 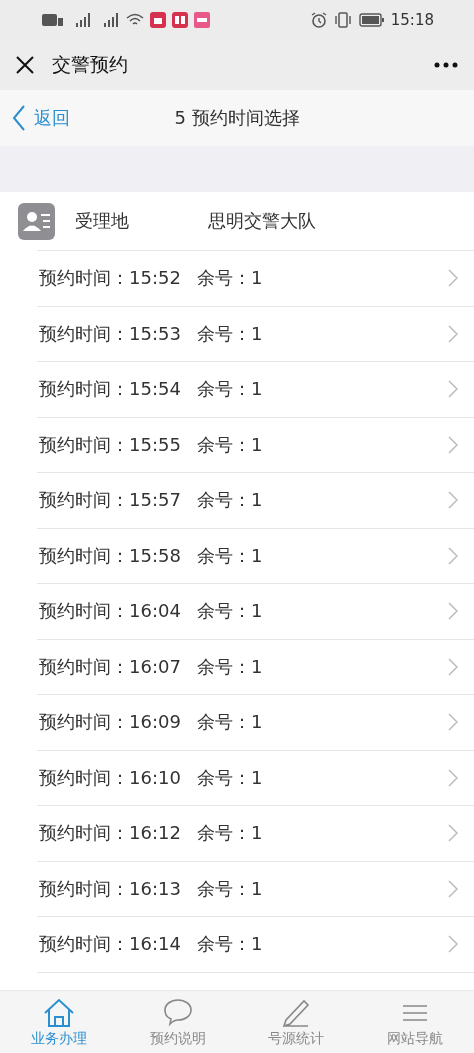 What do you see at coordinates (255, 279) in the screenshot?
I see `time-slot-item: 预约时间：15:52 余号：1` at bounding box center [255, 279].